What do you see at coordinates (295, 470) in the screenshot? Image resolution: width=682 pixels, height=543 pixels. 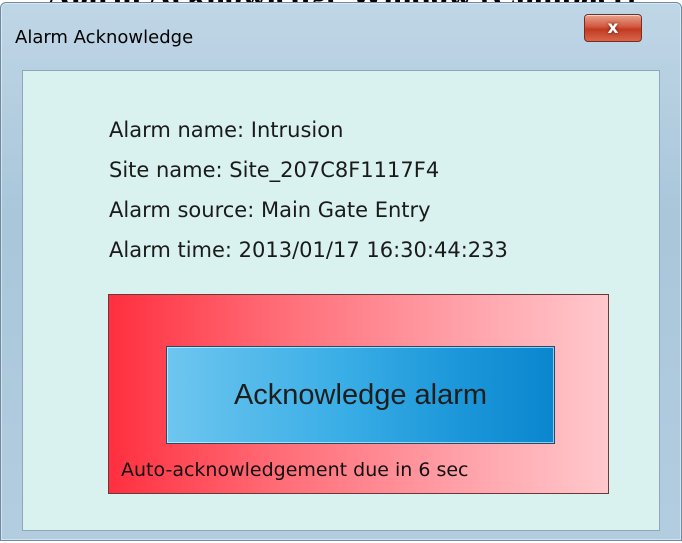 I see `auto-acknowledge-countdown: Auto-acknowledgement due in 6 sec` at bounding box center [295, 470].